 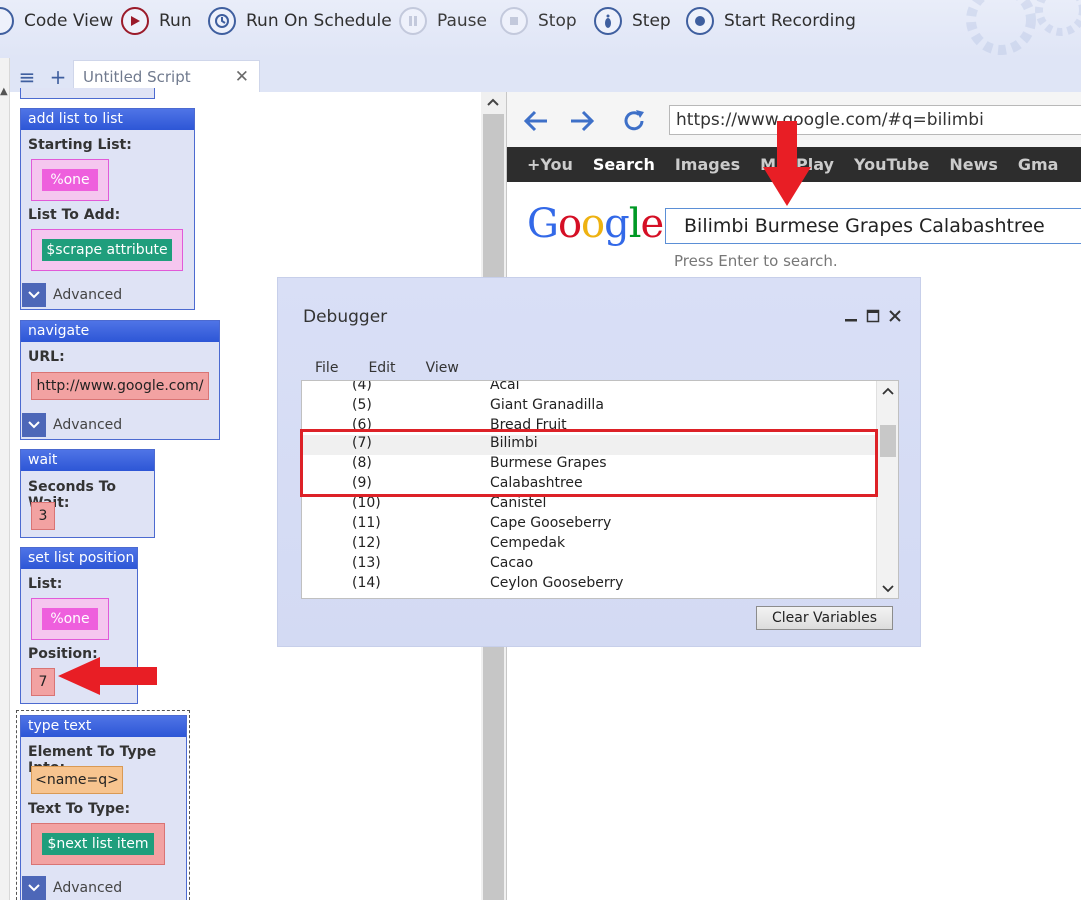 I want to click on code-view-icon, so click(x=7, y=21).